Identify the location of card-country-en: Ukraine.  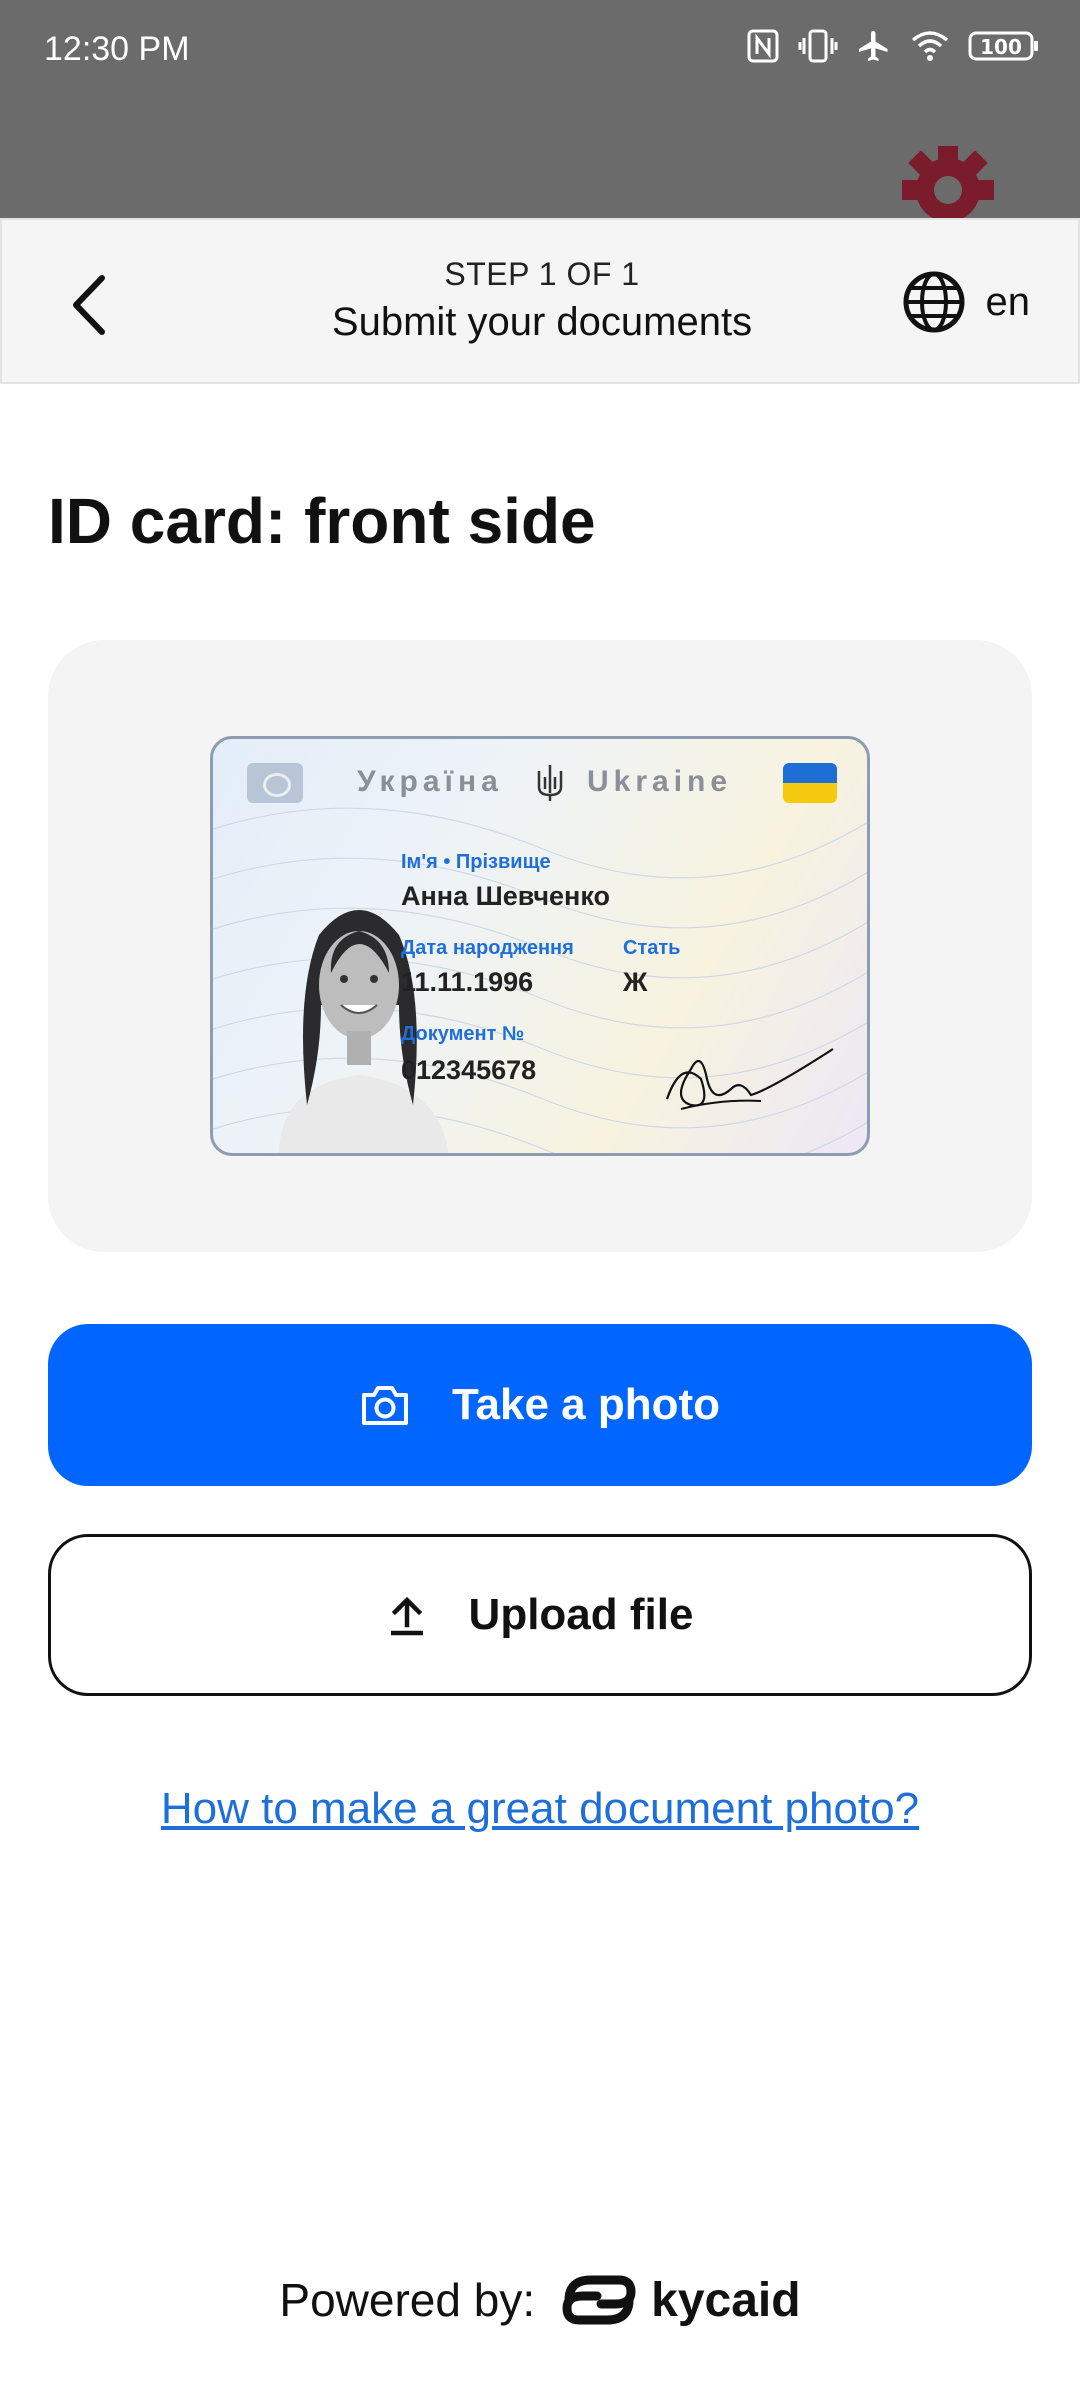
(660, 781).